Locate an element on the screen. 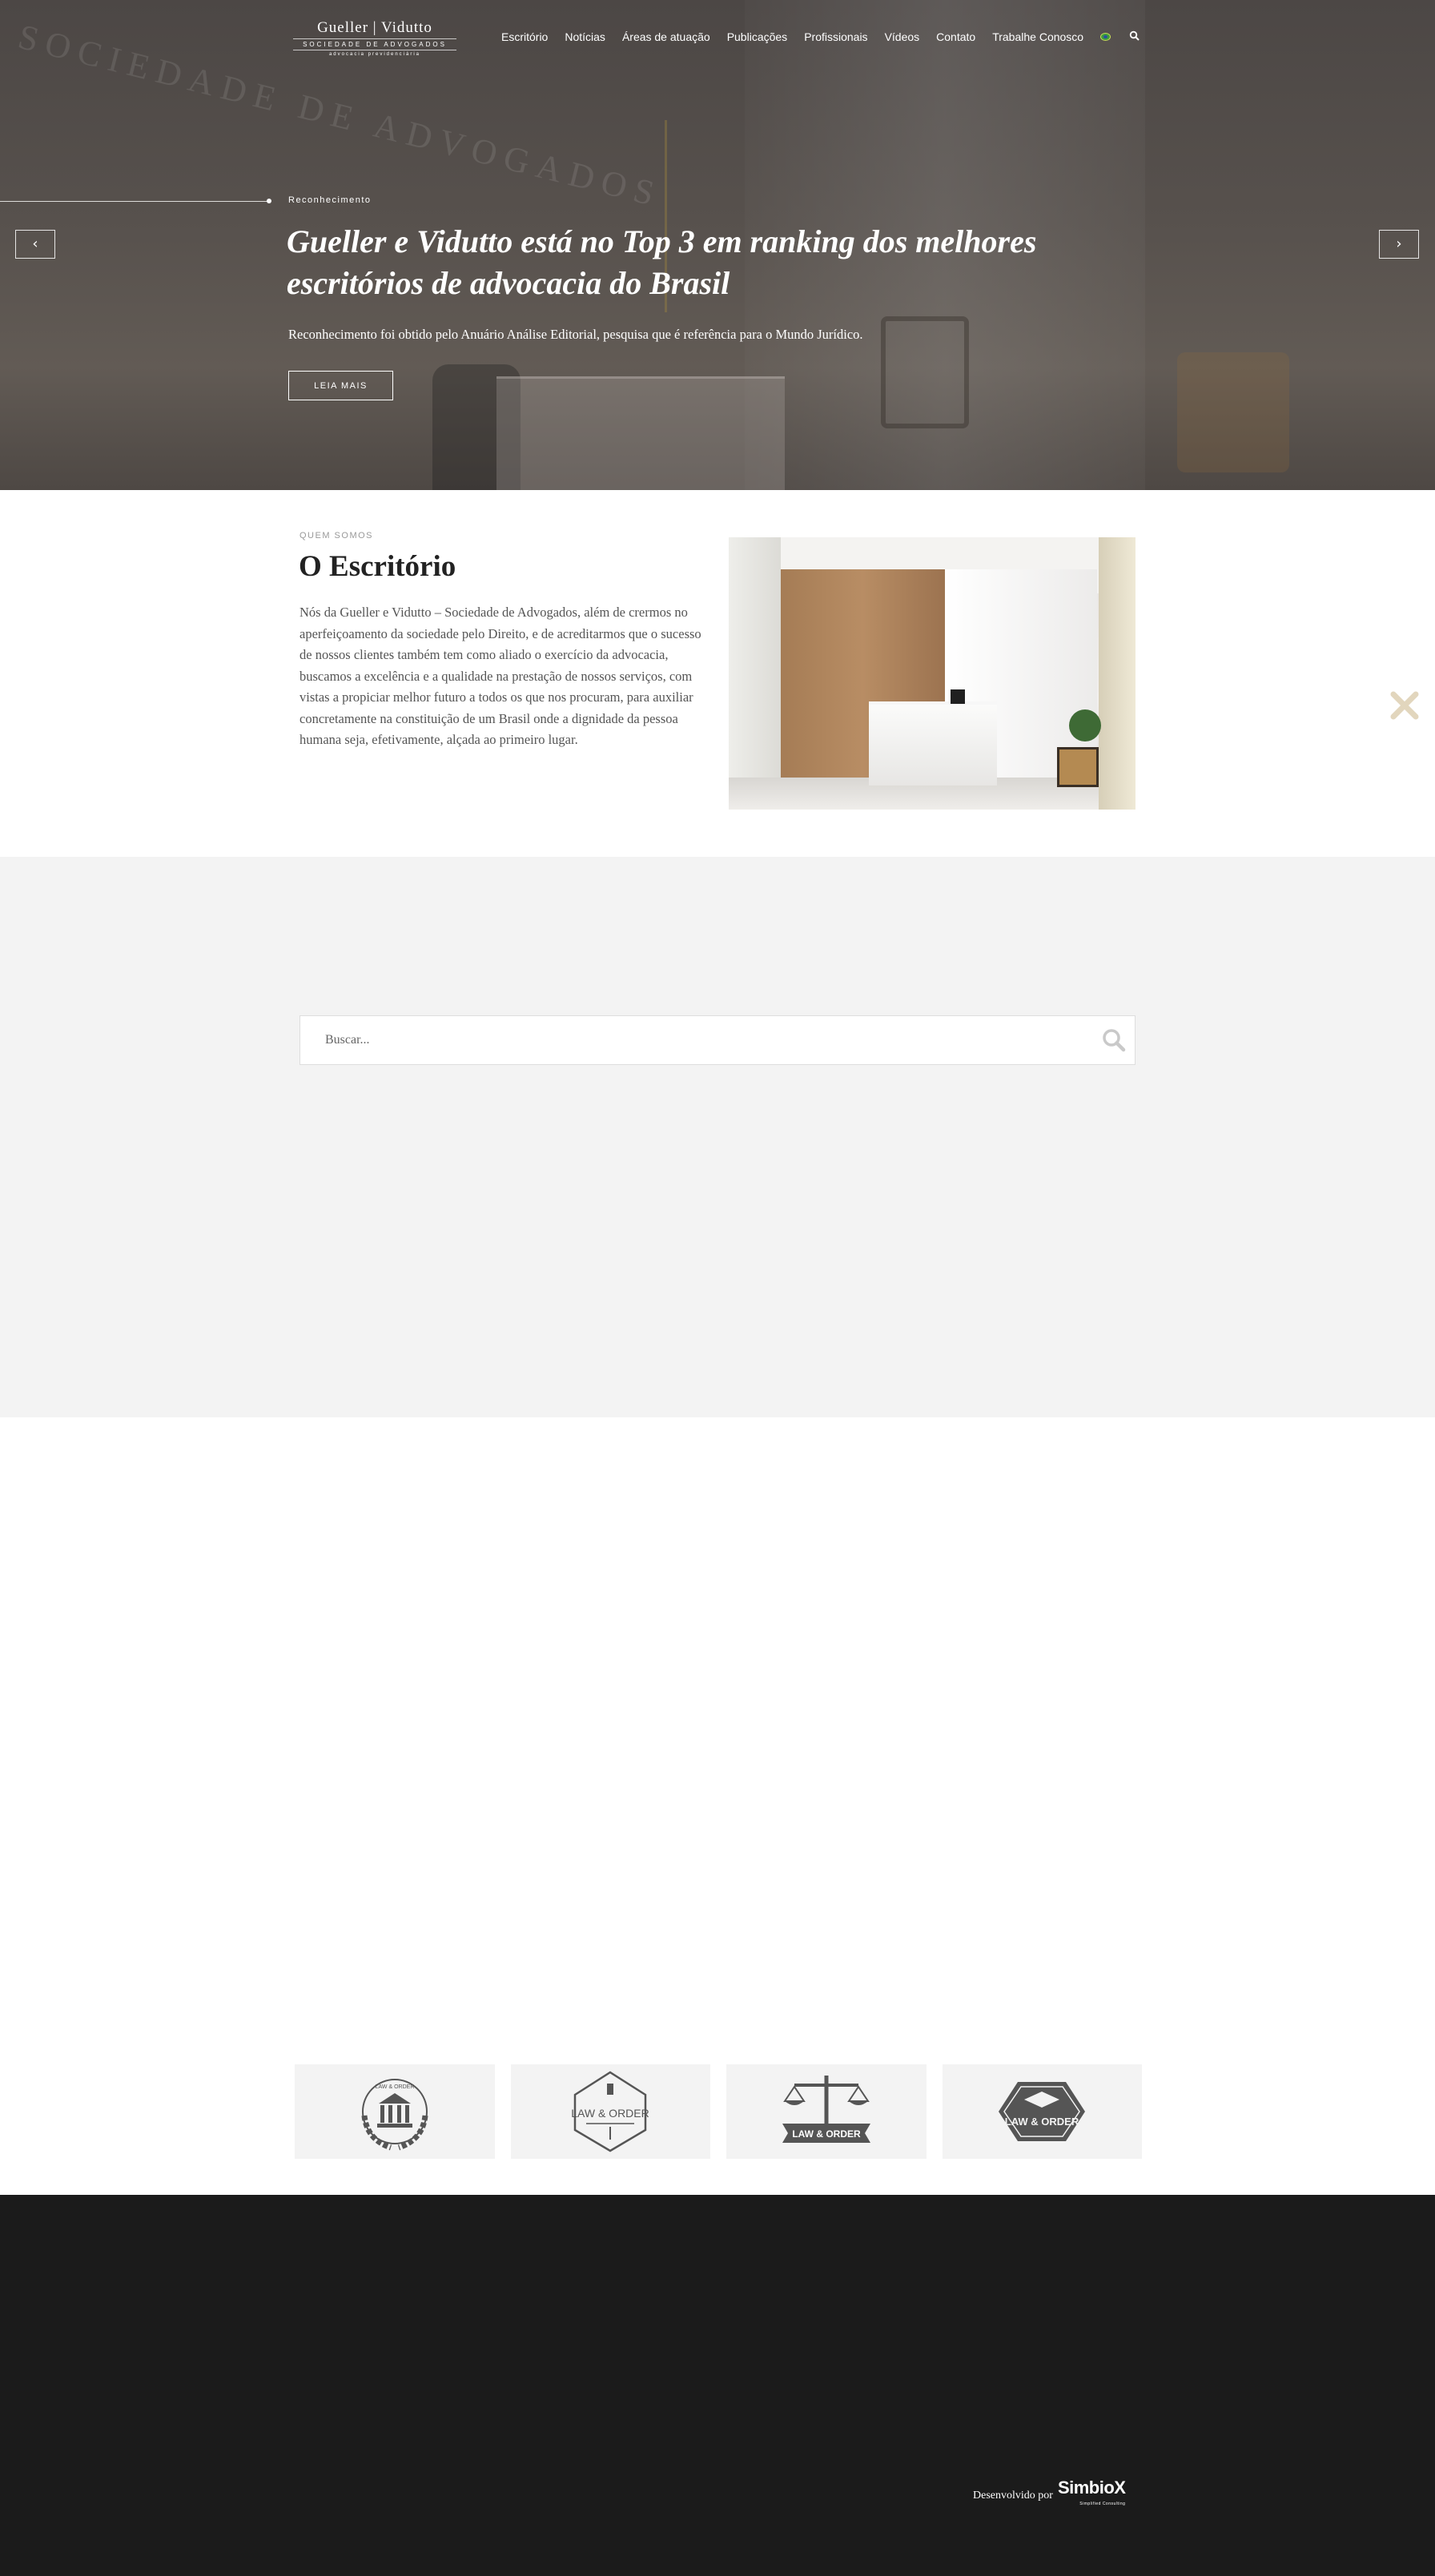 This screenshot has height=2576, width=1435. logo-tagline: advocacia previdenciária is located at coordinates (374, 54).